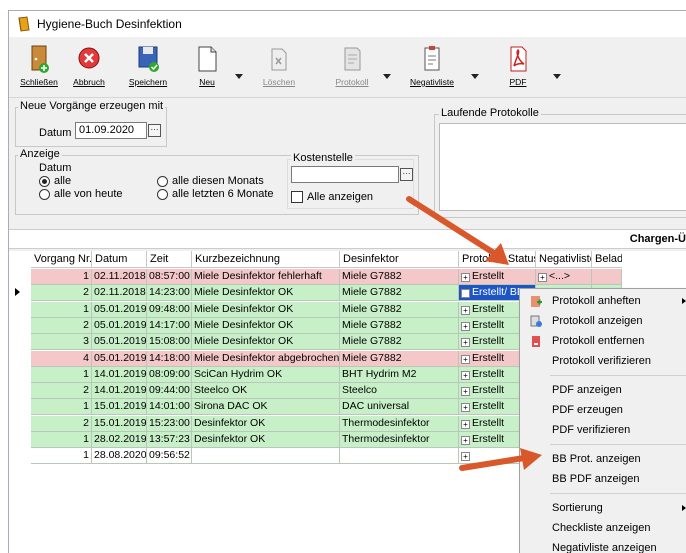 The width and height of the screenshot is (686, 553). What do you see at coordinates (169, 342) in the screenshot?
I see `cell-zeit: 15:08:00` at bounding box center [169, 342].